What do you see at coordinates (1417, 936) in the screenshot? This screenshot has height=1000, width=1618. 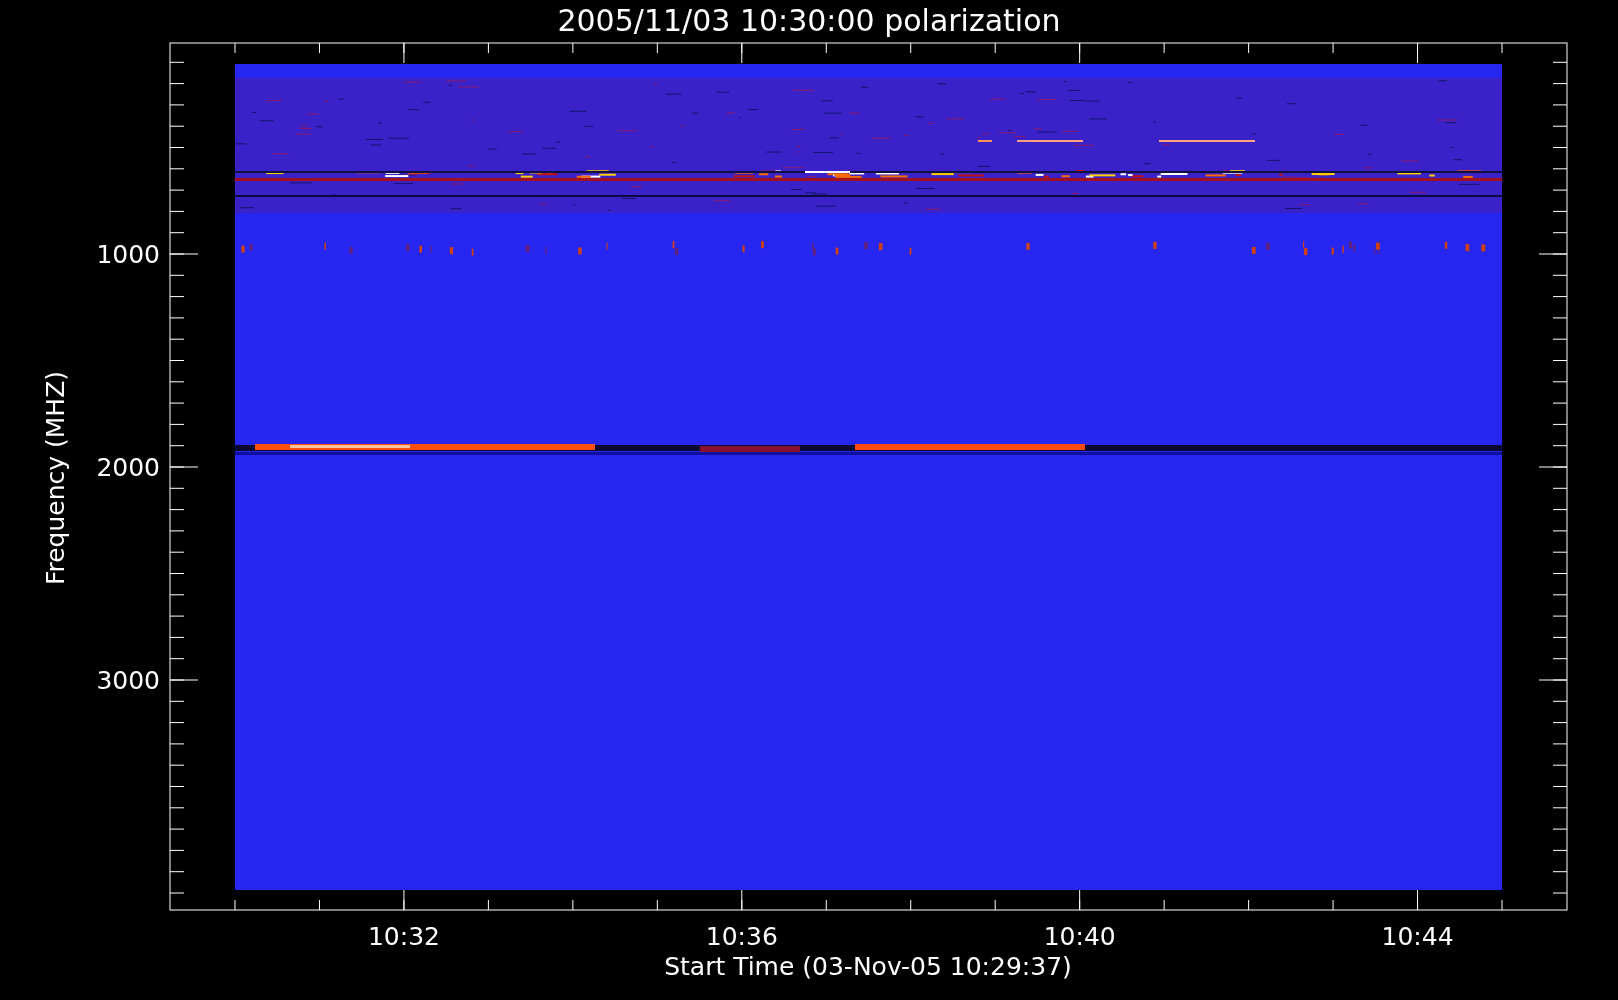 I see `tick-label: 10:44` at bounding box center [1417, 936].